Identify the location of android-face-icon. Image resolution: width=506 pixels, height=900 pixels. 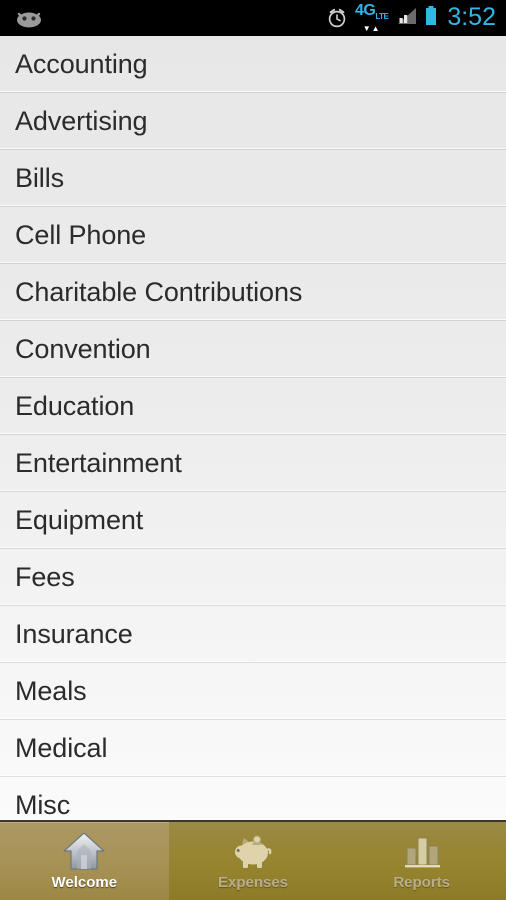
(29, 18).